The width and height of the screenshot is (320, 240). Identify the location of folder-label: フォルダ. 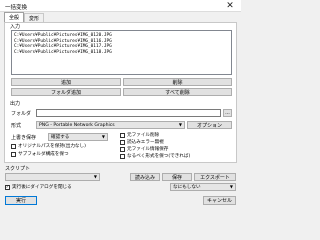
(21, 114).